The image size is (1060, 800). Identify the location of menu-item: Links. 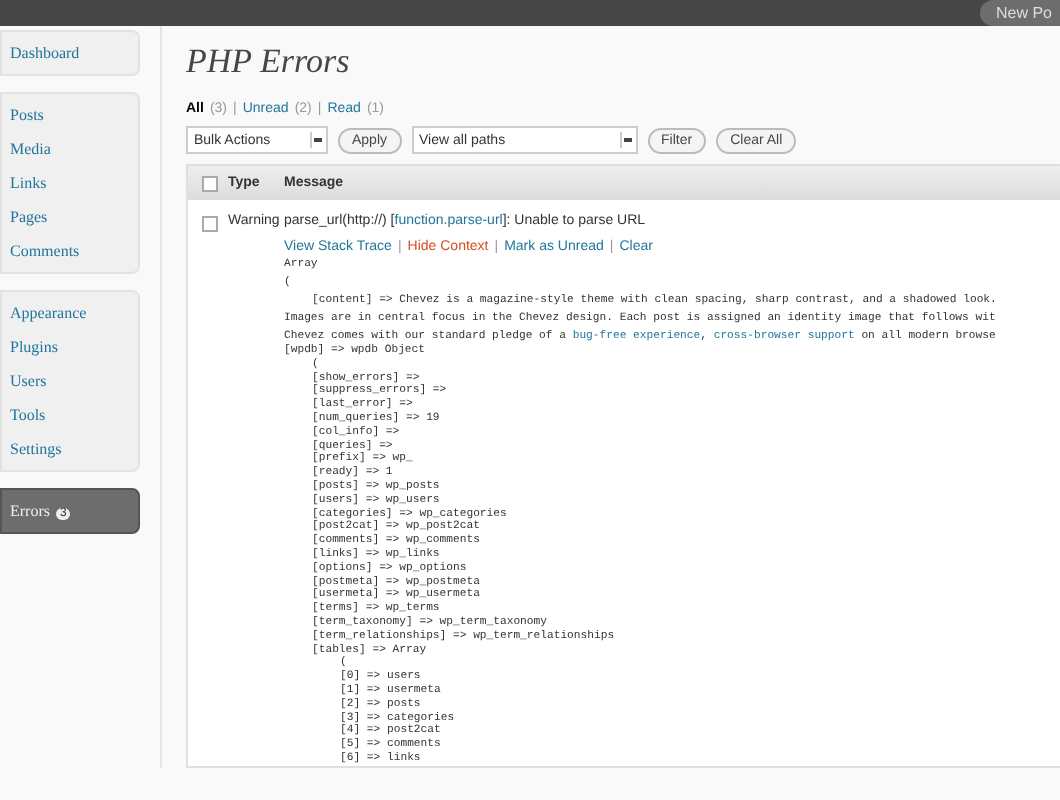
(70, 183).